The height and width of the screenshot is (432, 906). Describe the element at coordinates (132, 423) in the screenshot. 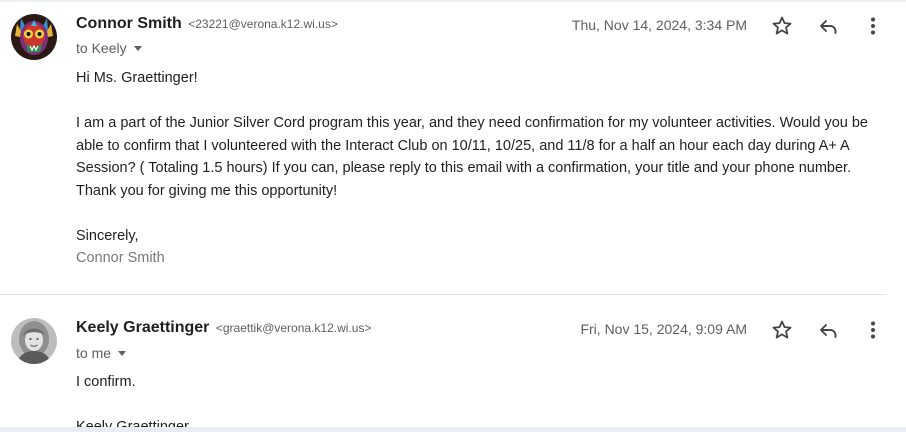

I see `signature: Keely Graettinger` at that location.